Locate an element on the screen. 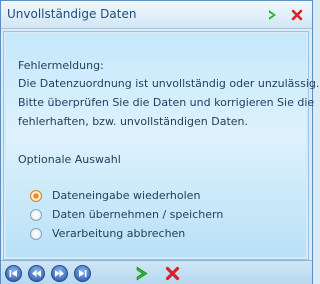 Image resolution: width=320 pixels, height=284 pixels. previous-record-icon is located at coordinates (36, 273).